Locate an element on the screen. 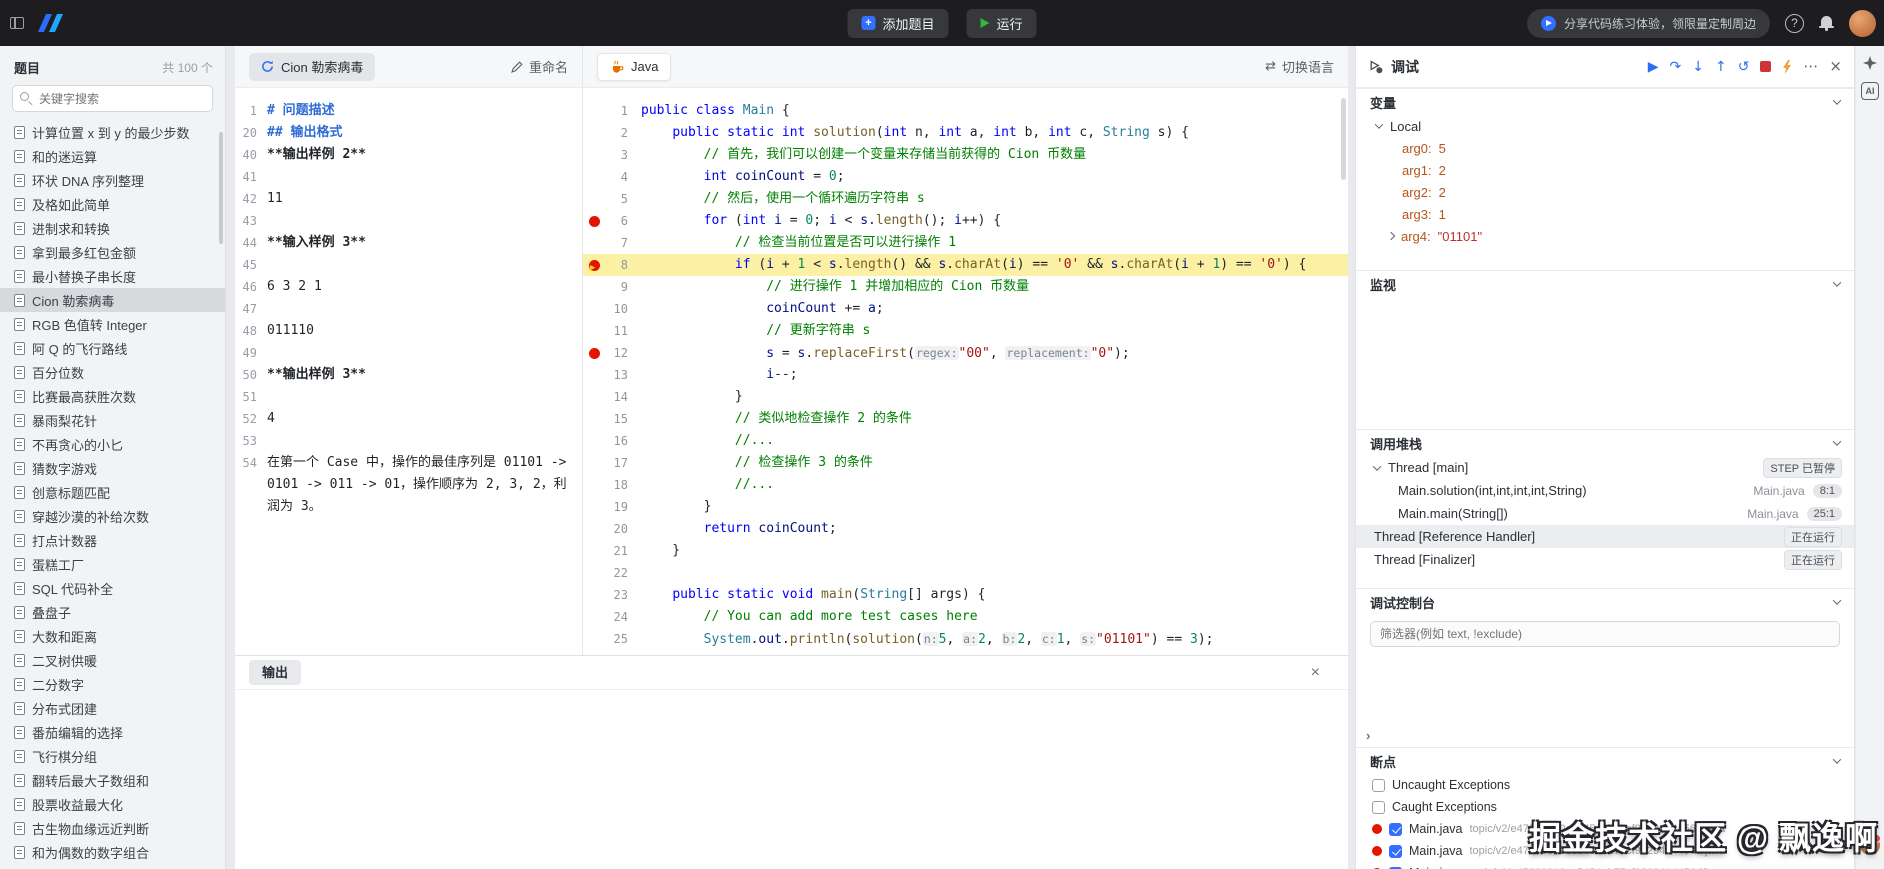 The image size is (1884, 869). sidebar-item: 叠盘子 is located at coordinates (112, 612).